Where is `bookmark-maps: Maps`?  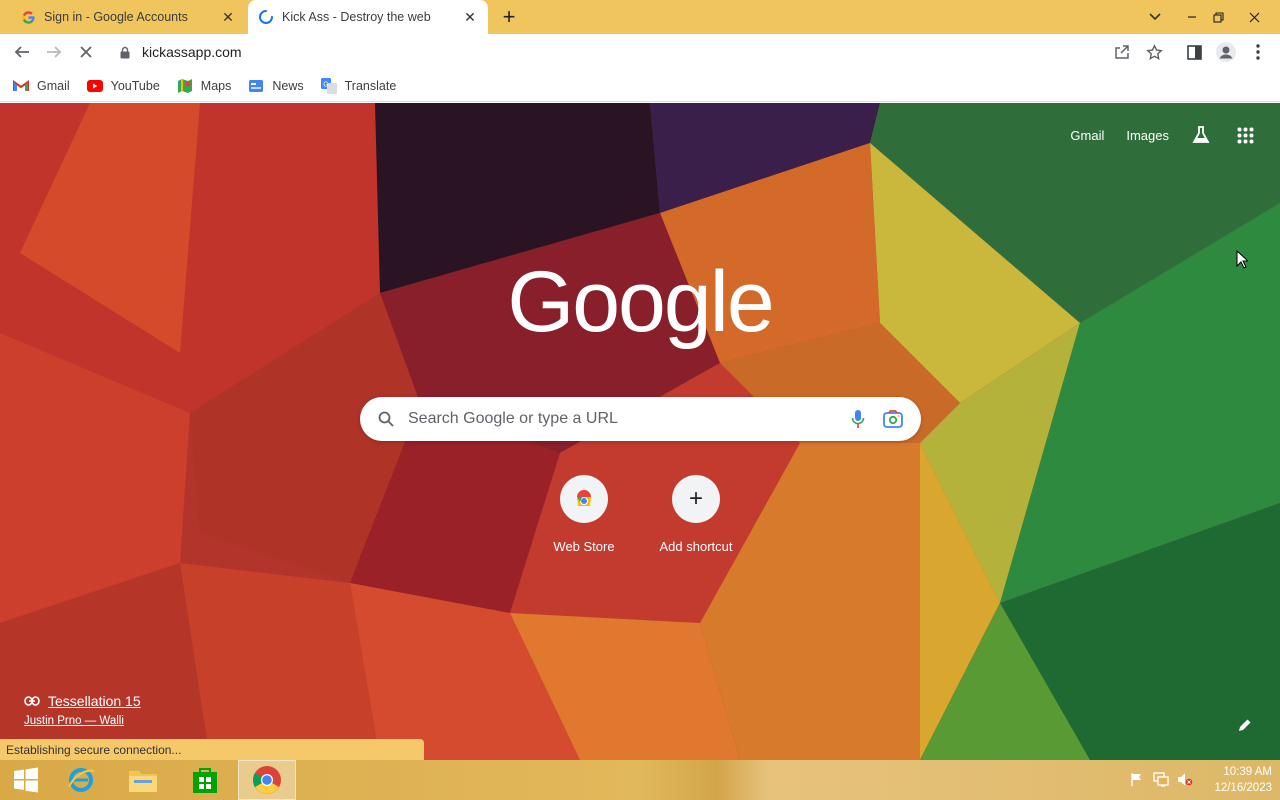 bookmark-maps: Maps is located at coordinates (204, 86).